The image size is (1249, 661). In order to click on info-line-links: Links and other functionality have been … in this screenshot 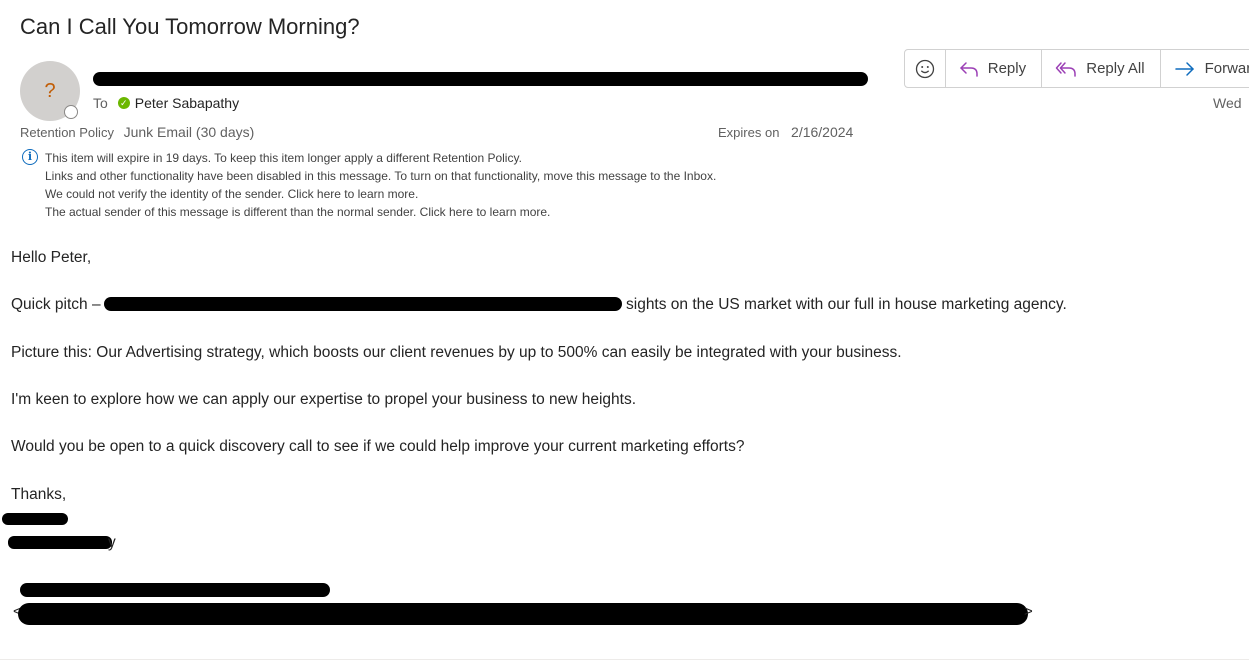, I will do `click(380, 176)`.